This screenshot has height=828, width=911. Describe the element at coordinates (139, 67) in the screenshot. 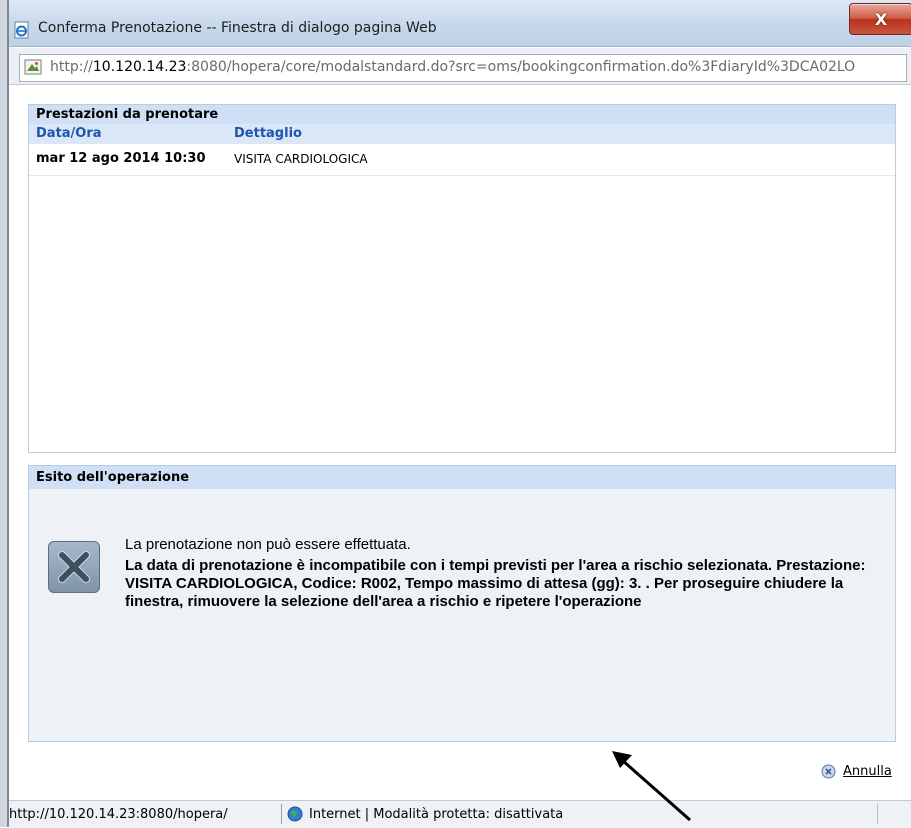

I see `address-url-host: 10.120.14.23` at that location.